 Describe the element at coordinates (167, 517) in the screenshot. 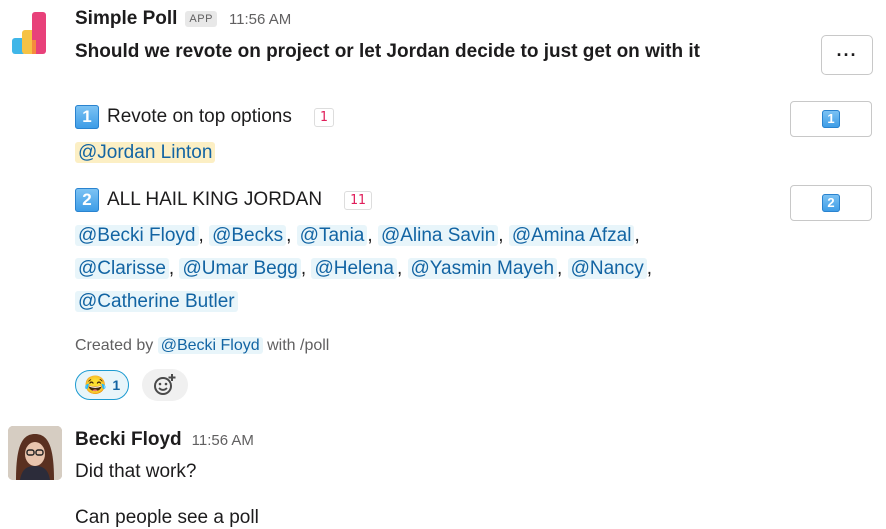

I see `message-text: Can people see a poll` at that location.